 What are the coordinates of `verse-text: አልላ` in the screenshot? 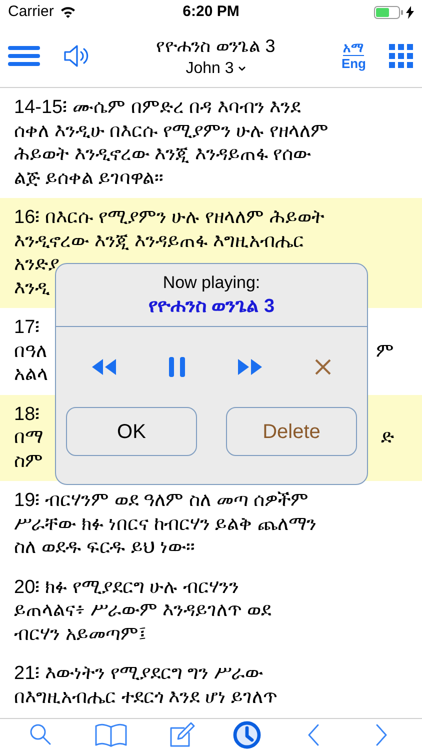 It's located at (31, 374).